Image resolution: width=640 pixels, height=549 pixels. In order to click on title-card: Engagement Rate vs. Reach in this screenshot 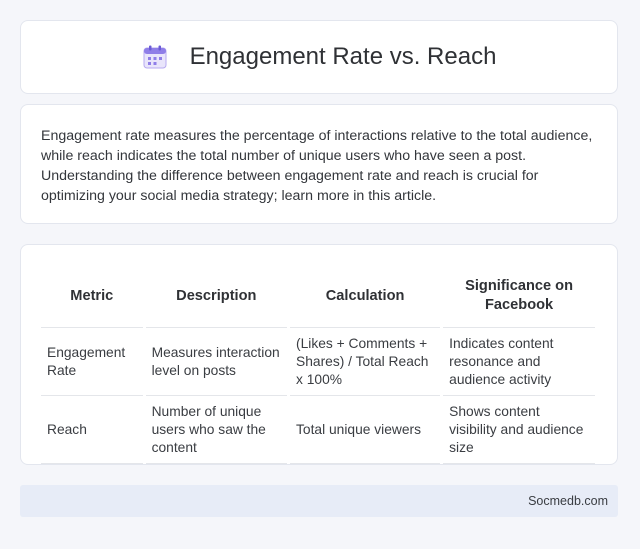, I will do `click(319, 57)`.